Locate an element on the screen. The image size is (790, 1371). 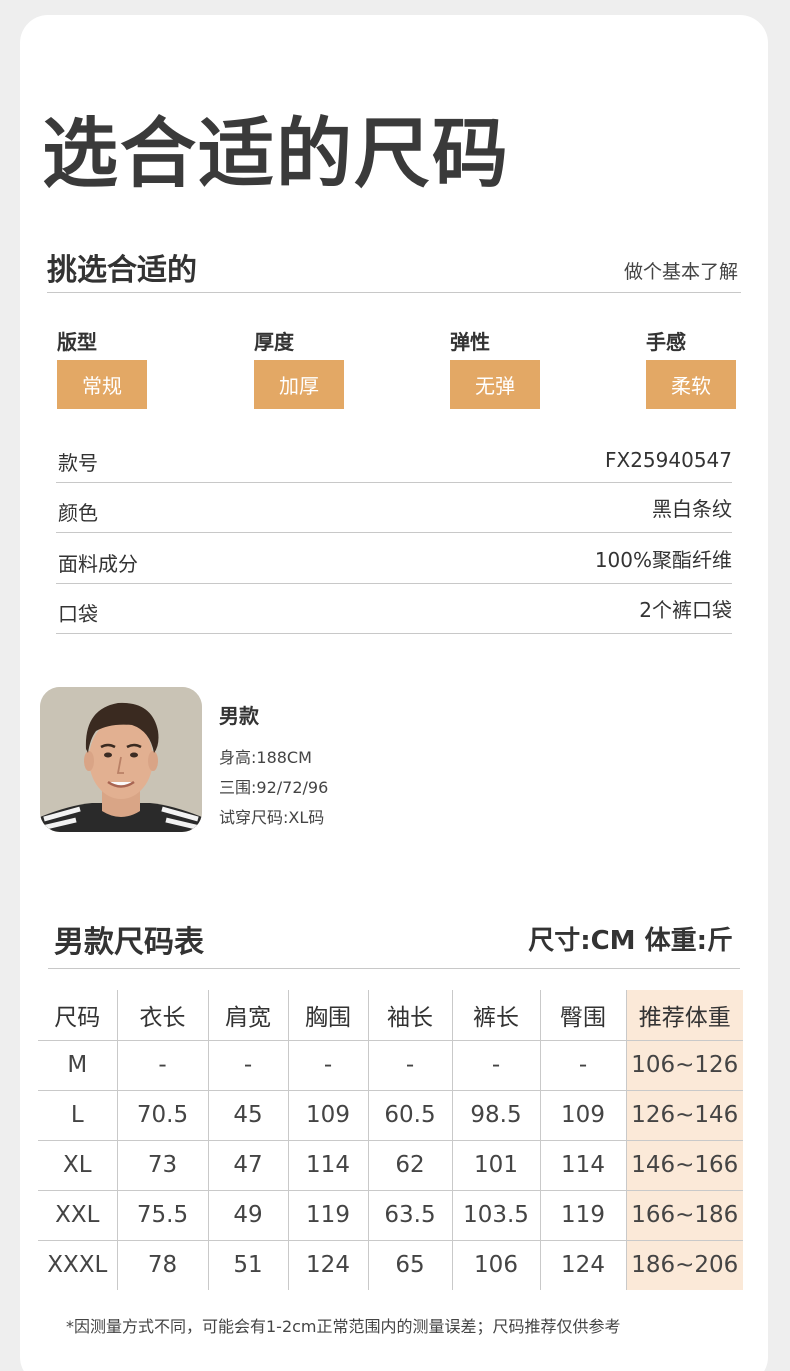
table-cell: 101 is located at coordinates (496, 1165).